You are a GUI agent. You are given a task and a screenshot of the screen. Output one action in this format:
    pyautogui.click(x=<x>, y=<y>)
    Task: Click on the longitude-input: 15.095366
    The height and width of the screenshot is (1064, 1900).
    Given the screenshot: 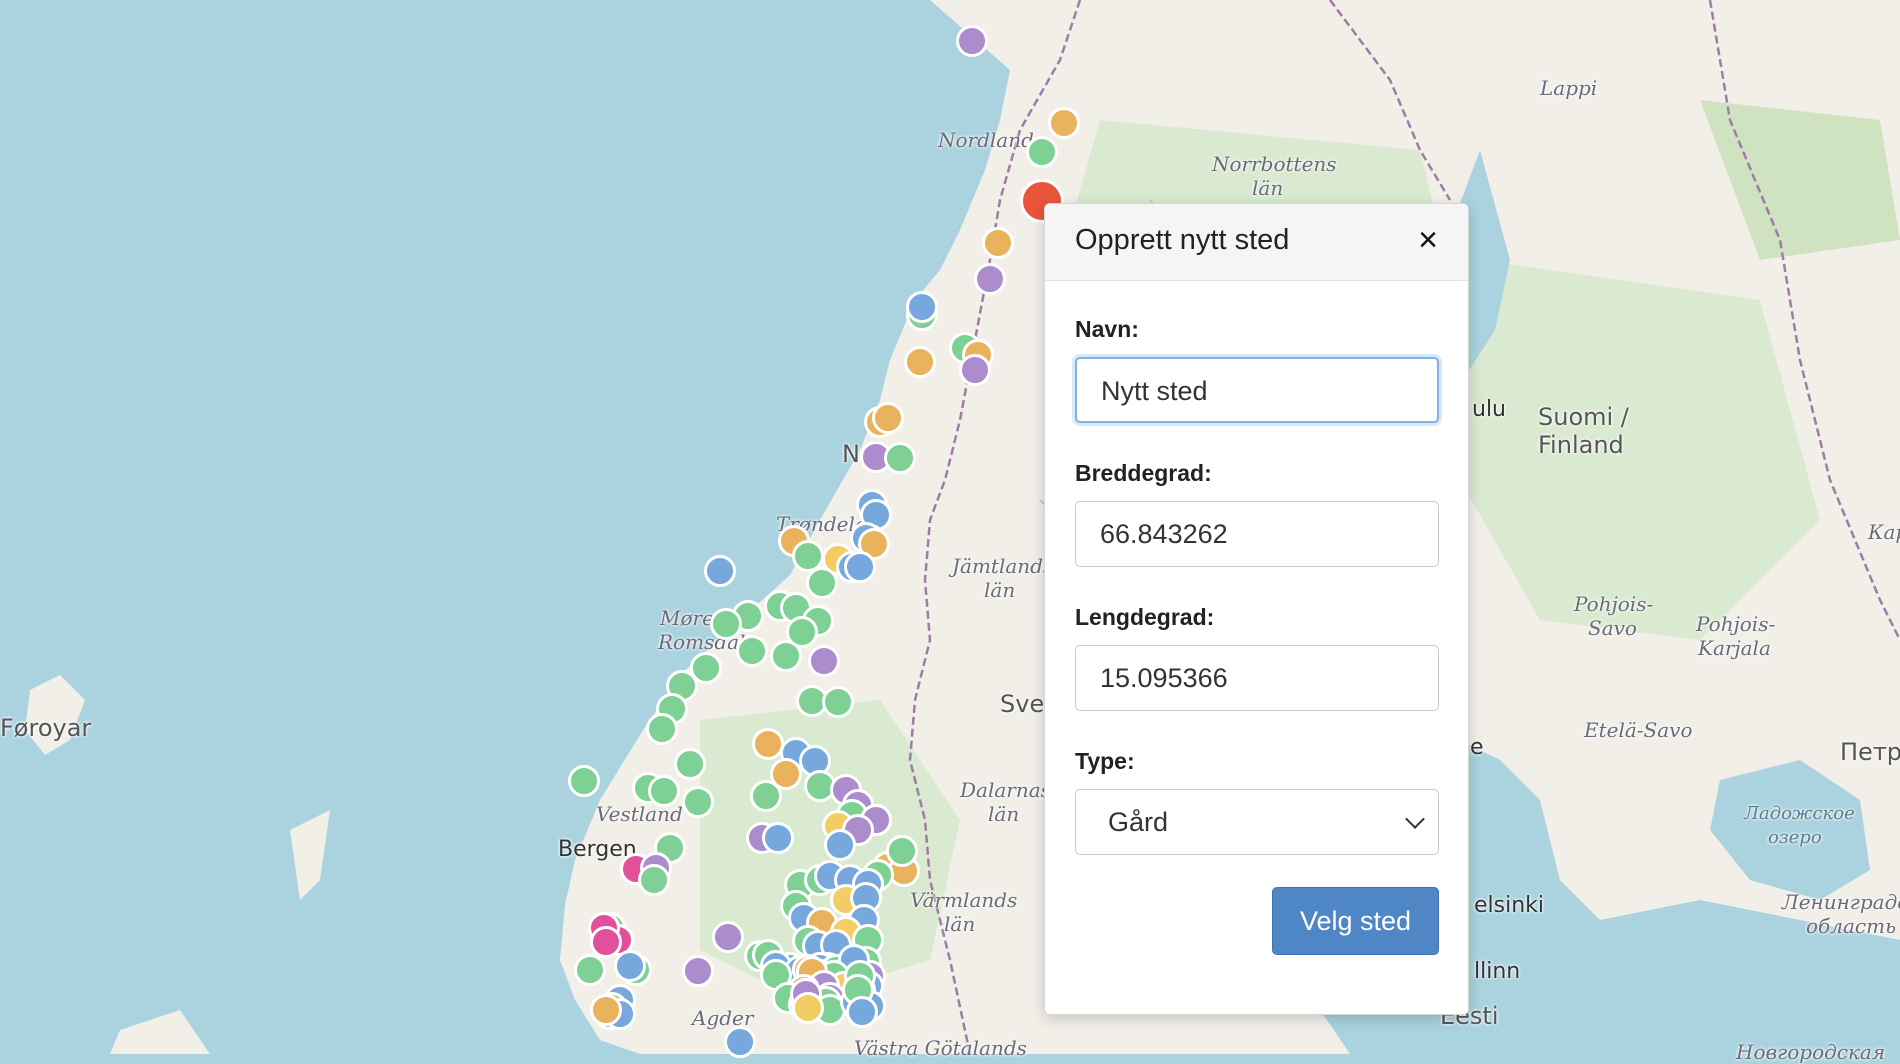 What is the action you would take?
    pyautogui.click(x=1257, y=678)
    